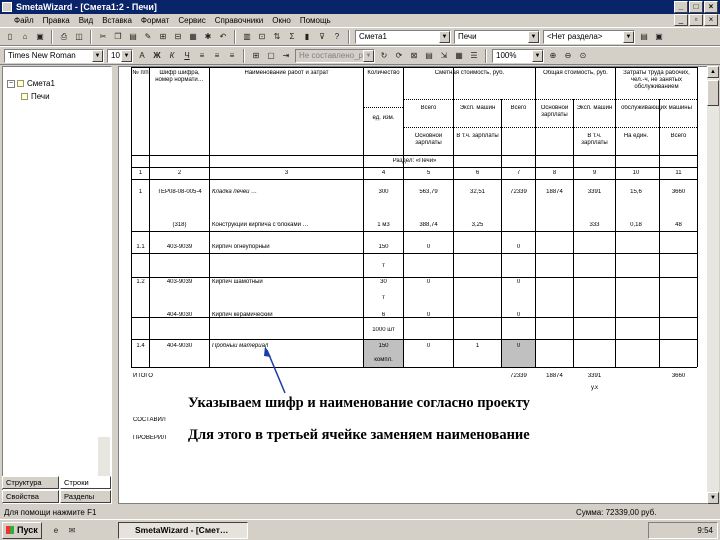 The width and height of the screenshot is (720, 540). What do you see at coordinates (178, 37) in the screenshot?
I see `delete-row-icon: ⊟` at bounding box center [178, 37].